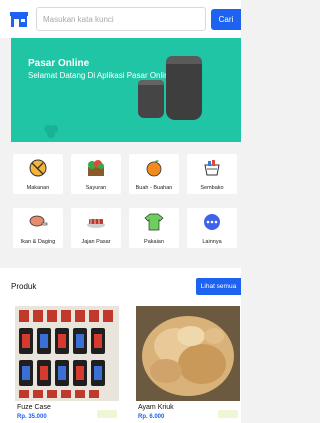  I want to click on snack-icon, so click(96, 223).